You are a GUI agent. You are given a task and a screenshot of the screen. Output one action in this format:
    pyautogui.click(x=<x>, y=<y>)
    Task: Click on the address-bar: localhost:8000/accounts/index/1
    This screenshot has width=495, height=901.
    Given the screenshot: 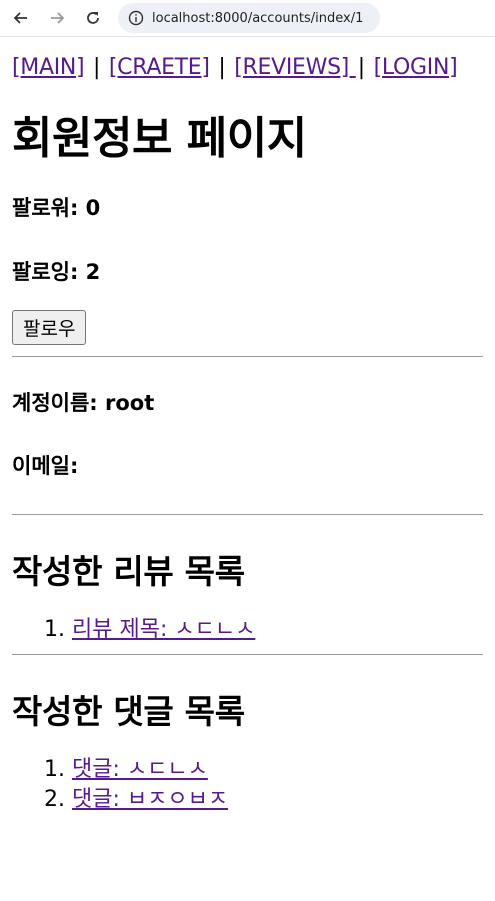 What is the action you would take?
    pyautogui.click(x=249, y=18)
    